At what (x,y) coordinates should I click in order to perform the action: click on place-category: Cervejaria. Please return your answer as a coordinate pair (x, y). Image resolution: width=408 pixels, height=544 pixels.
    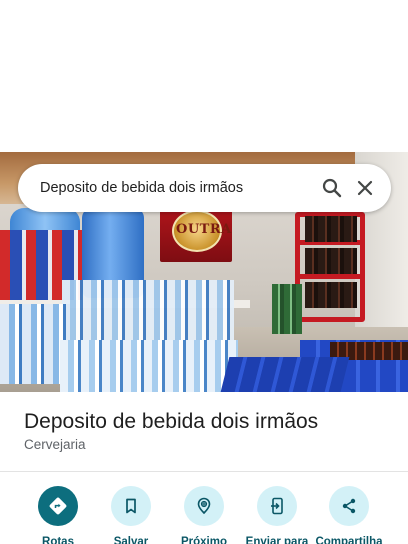
    Looking at the image, I should click on (55, 444).